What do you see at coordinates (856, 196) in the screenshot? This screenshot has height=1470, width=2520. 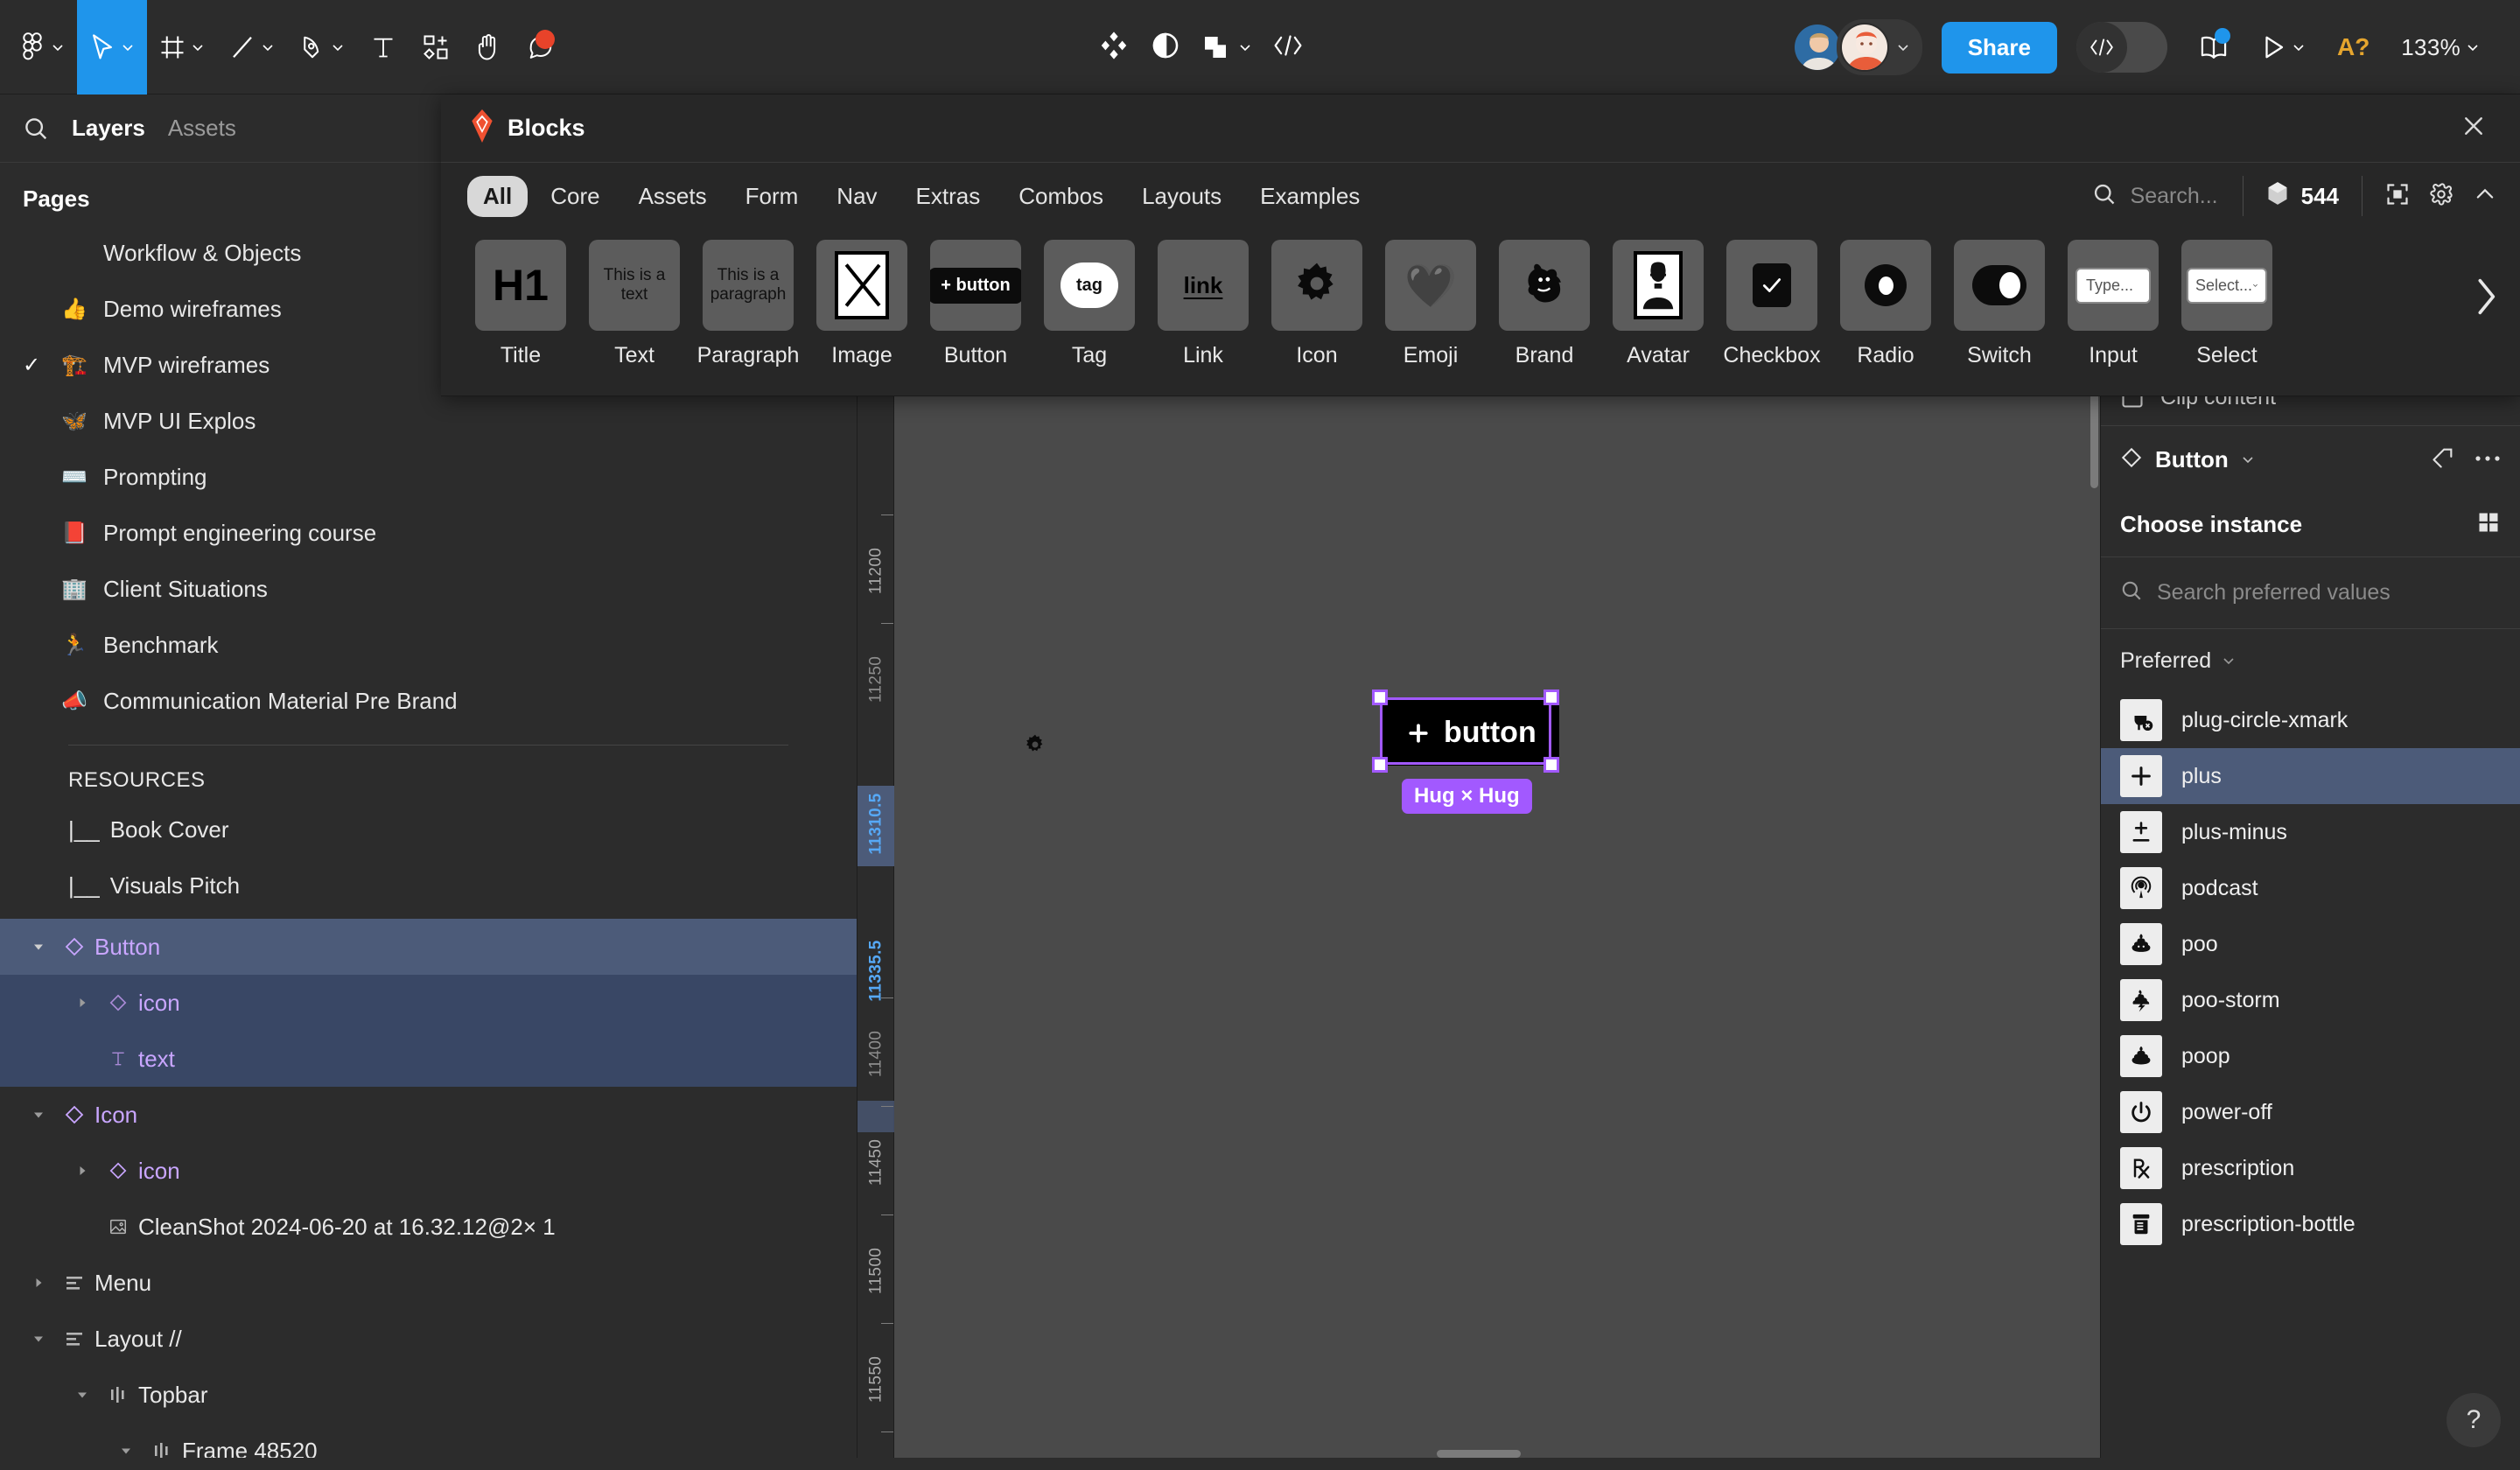 I see `tab-nav: Nav` at bounding box center [856, 196].